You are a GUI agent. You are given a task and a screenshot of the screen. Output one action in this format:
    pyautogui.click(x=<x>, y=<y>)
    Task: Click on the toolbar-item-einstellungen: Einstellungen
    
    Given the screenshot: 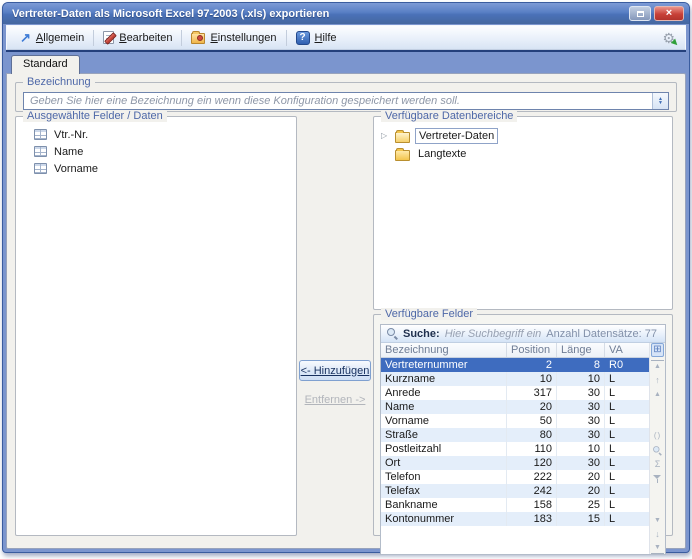 What is the action you would take?
    pyautogui.click(x=233, y=37)
    